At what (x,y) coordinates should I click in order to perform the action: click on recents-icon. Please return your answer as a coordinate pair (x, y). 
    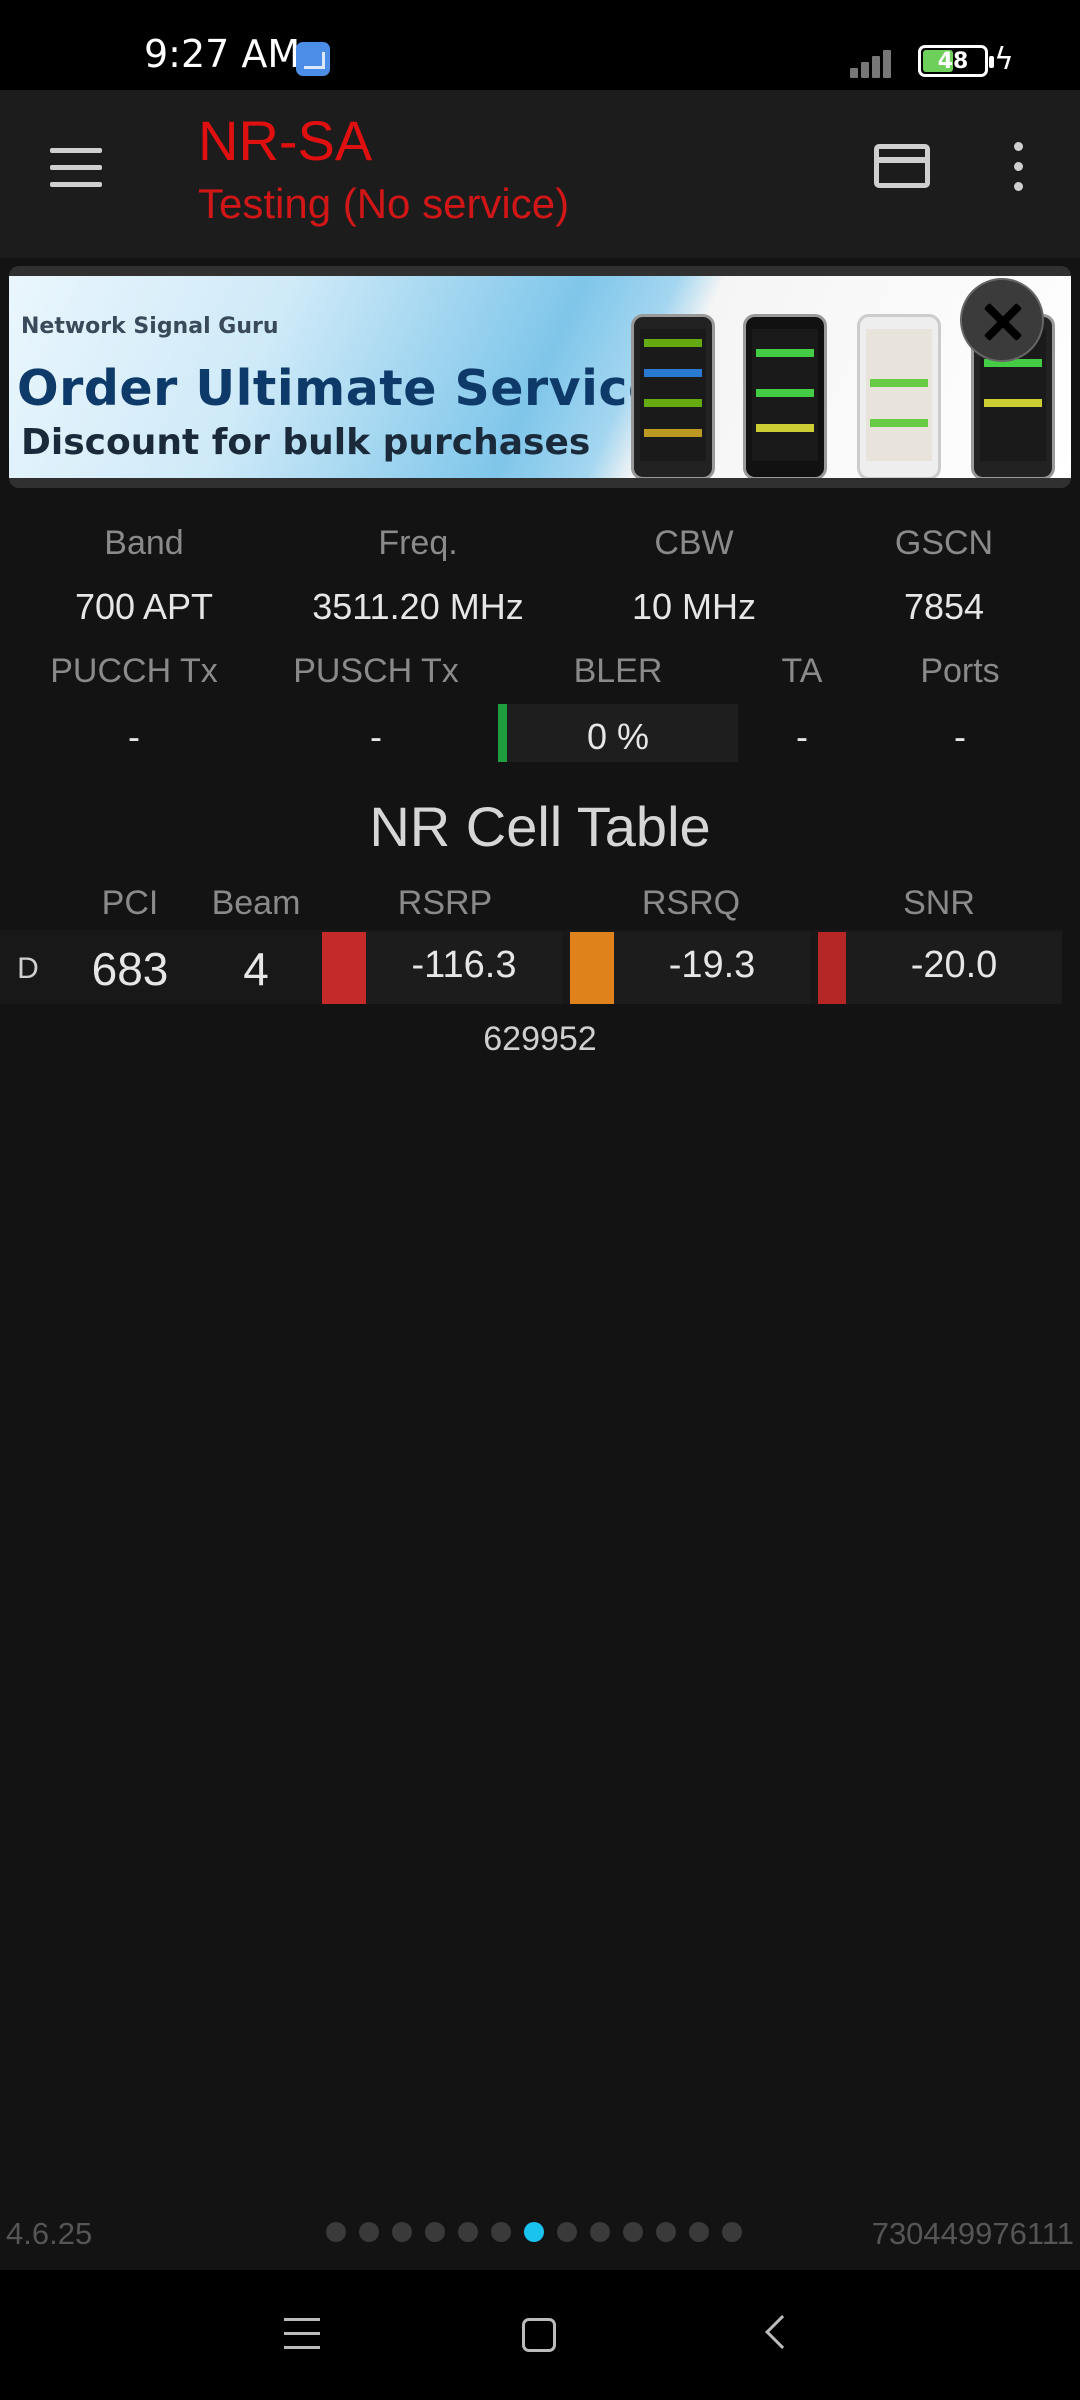
    Looking at the image, I should click on (302, 2334).